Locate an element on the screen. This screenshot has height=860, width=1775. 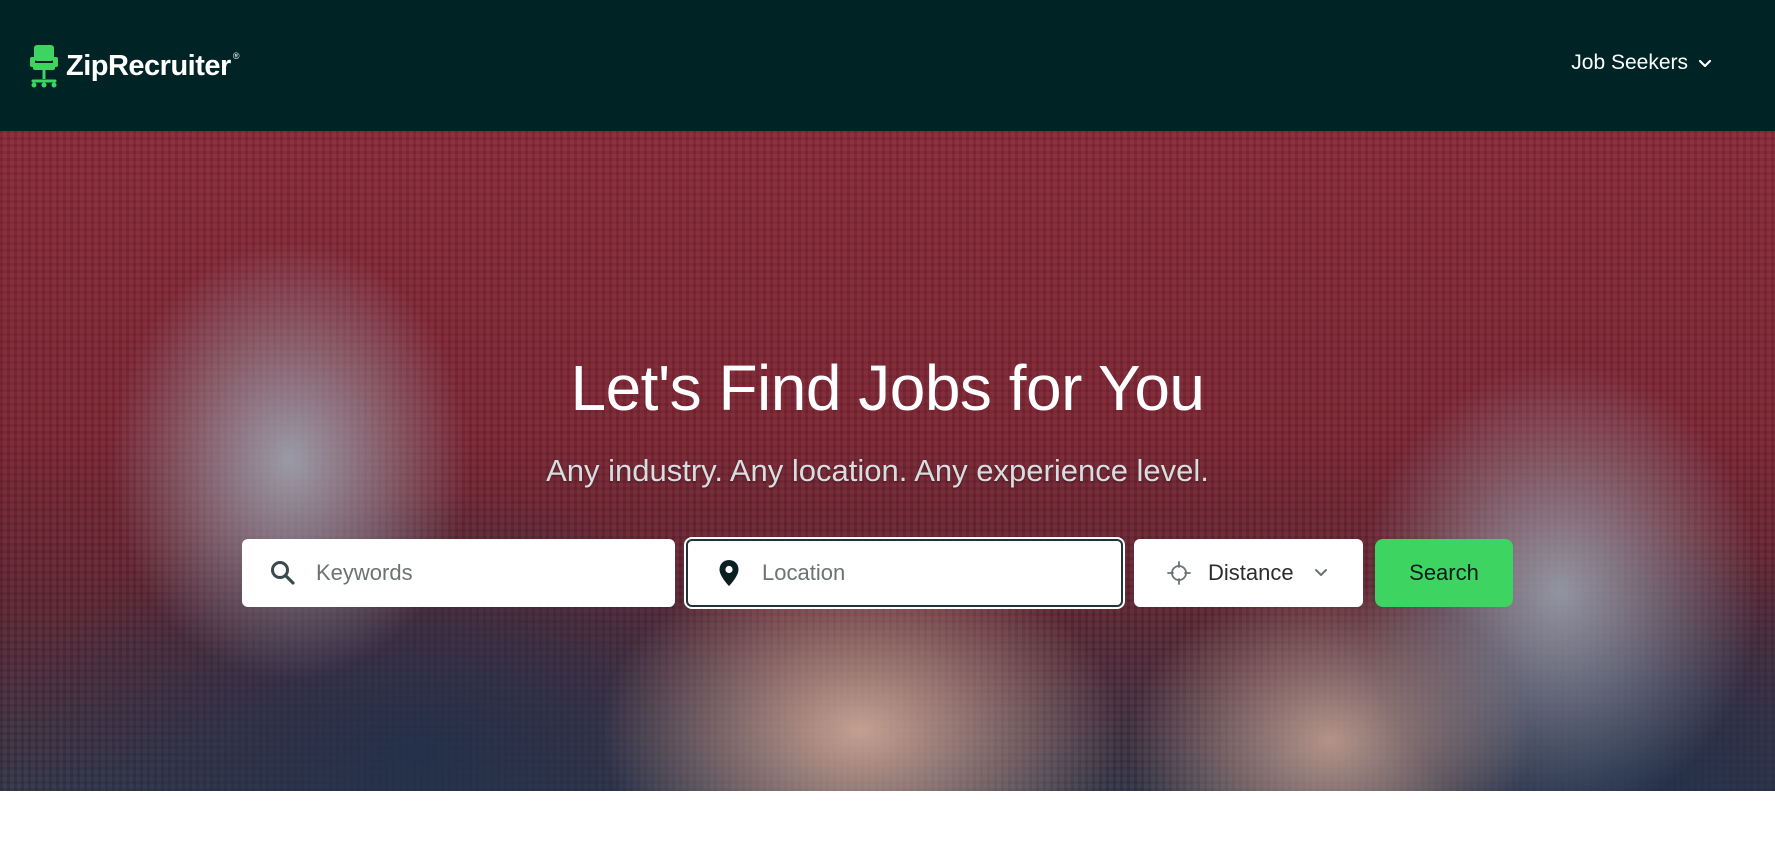
distance-label: Distance is located at coordinates (1251, 572).